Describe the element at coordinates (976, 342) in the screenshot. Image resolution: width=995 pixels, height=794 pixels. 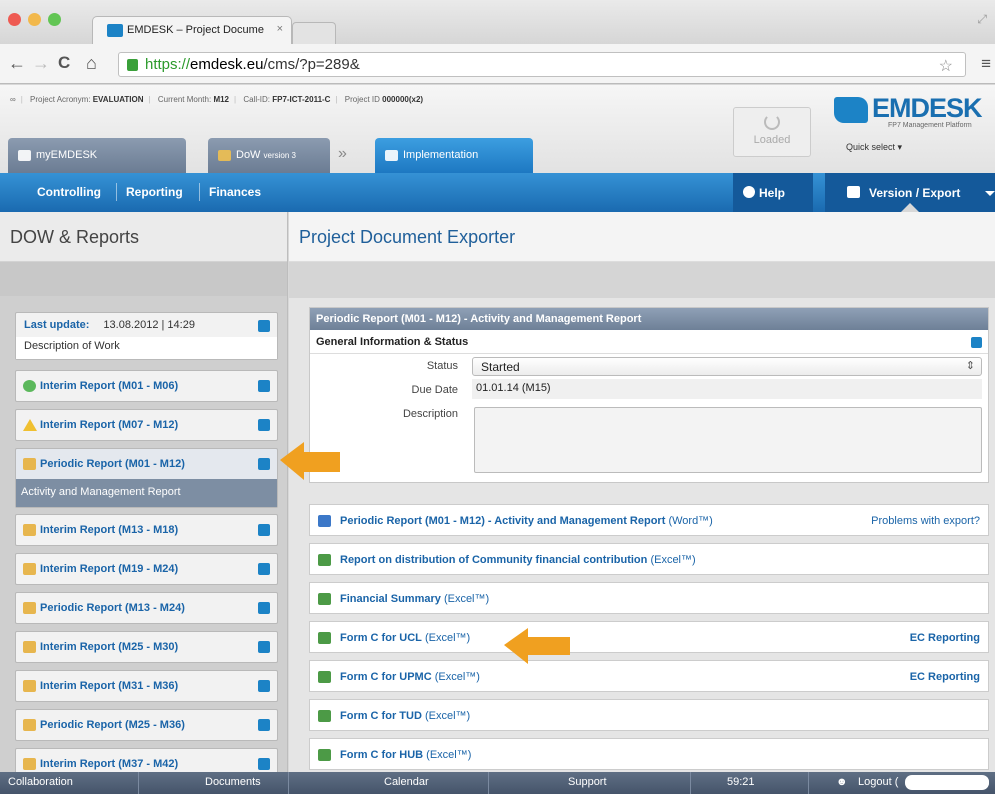
I see `collapse-icon` at that location.